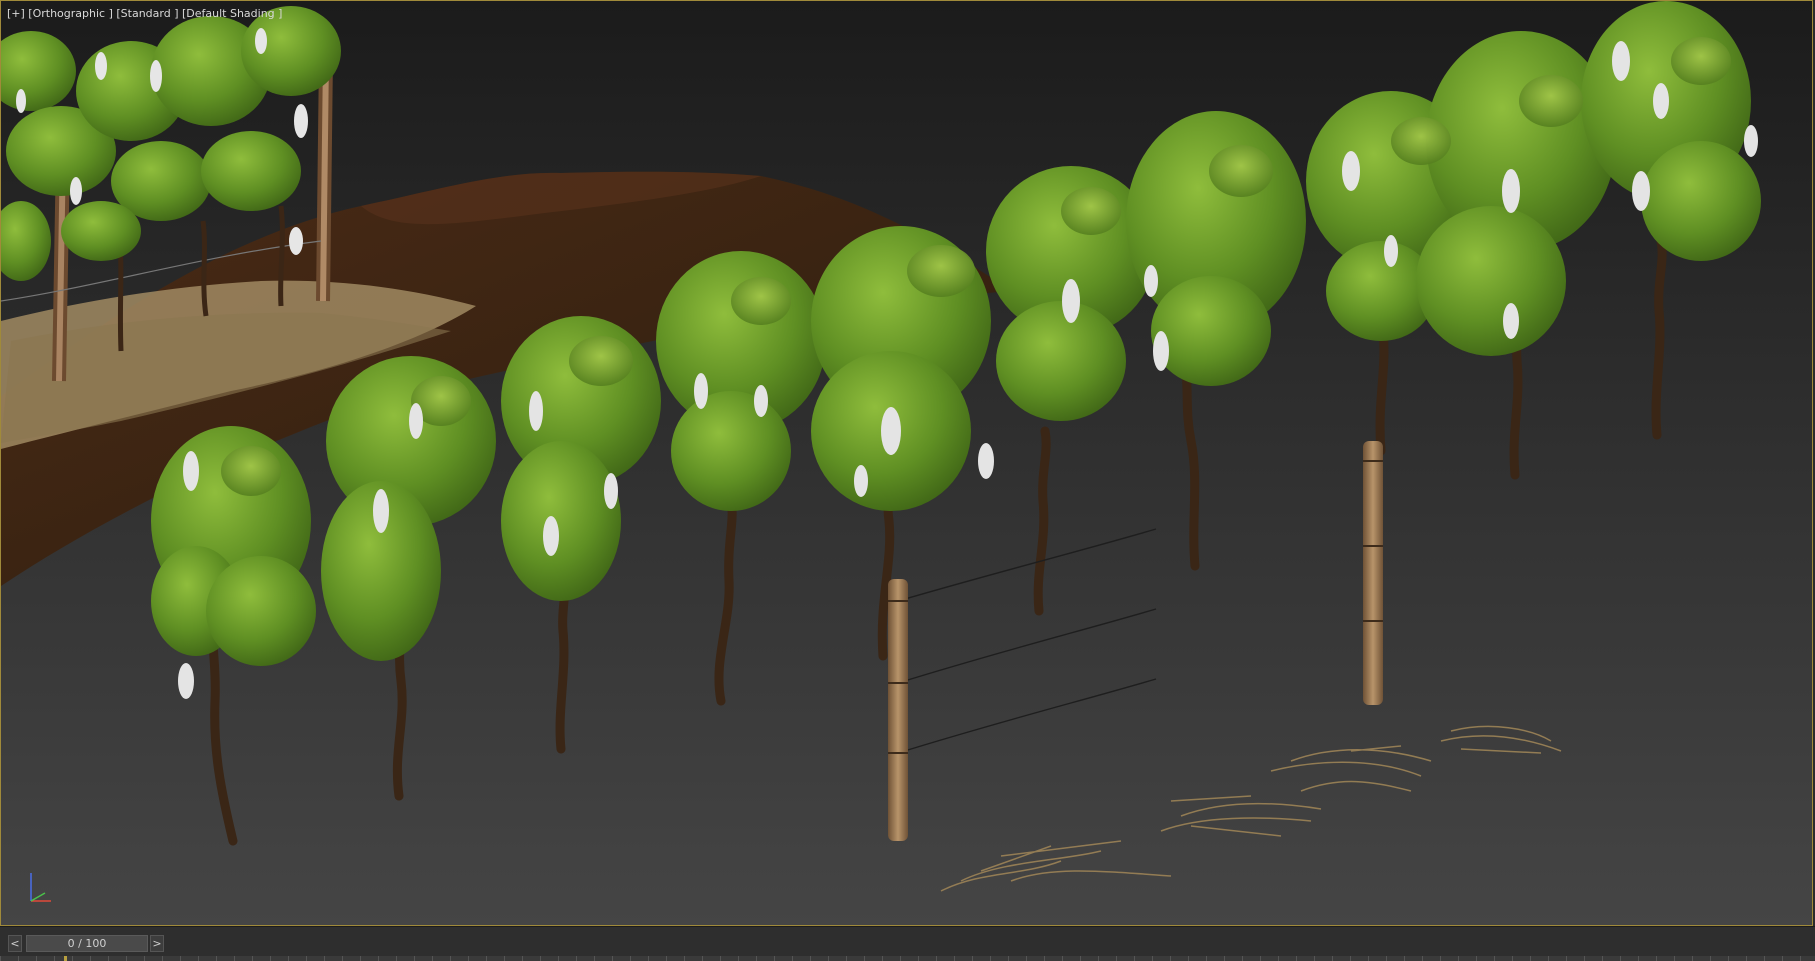 The width and height of the screenshot is (1815, 961). I want to click on time-slider-bar: < 0 / 100 >, so click(907, 943).